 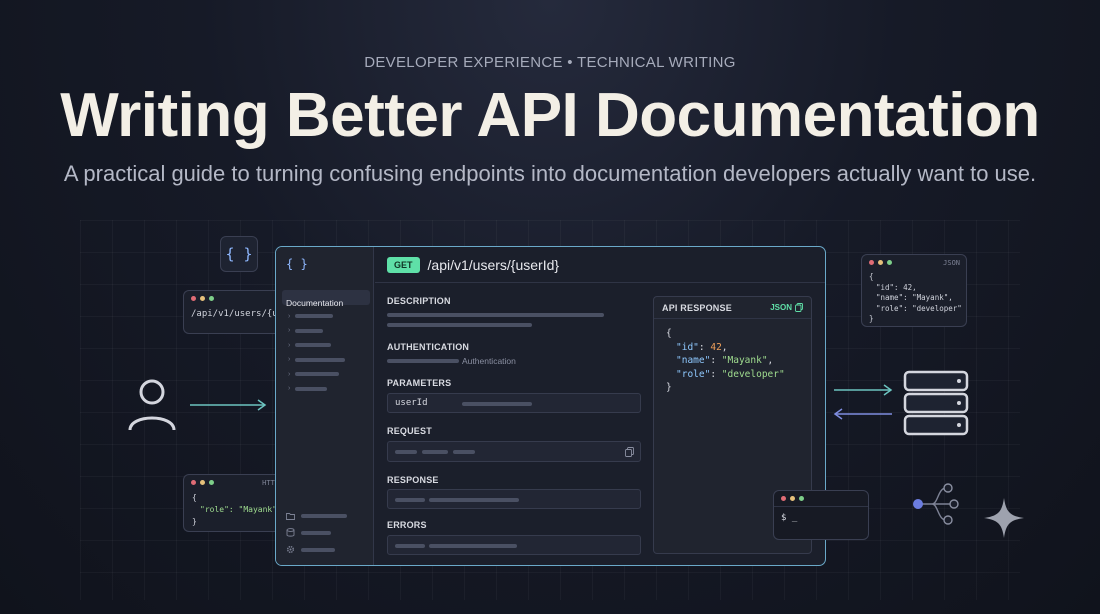 I want to click on sidebar-item-database, so click(x=316, y=532).